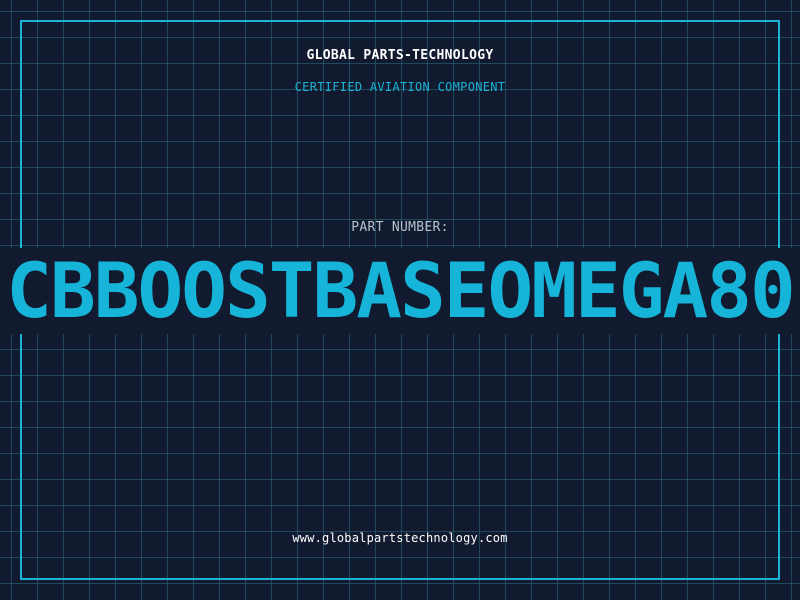  Describe the element at coordinates (401, 291) in the screenshot. I see `part-number-value: CBBOOSTBASEOMEGA80` at that location.